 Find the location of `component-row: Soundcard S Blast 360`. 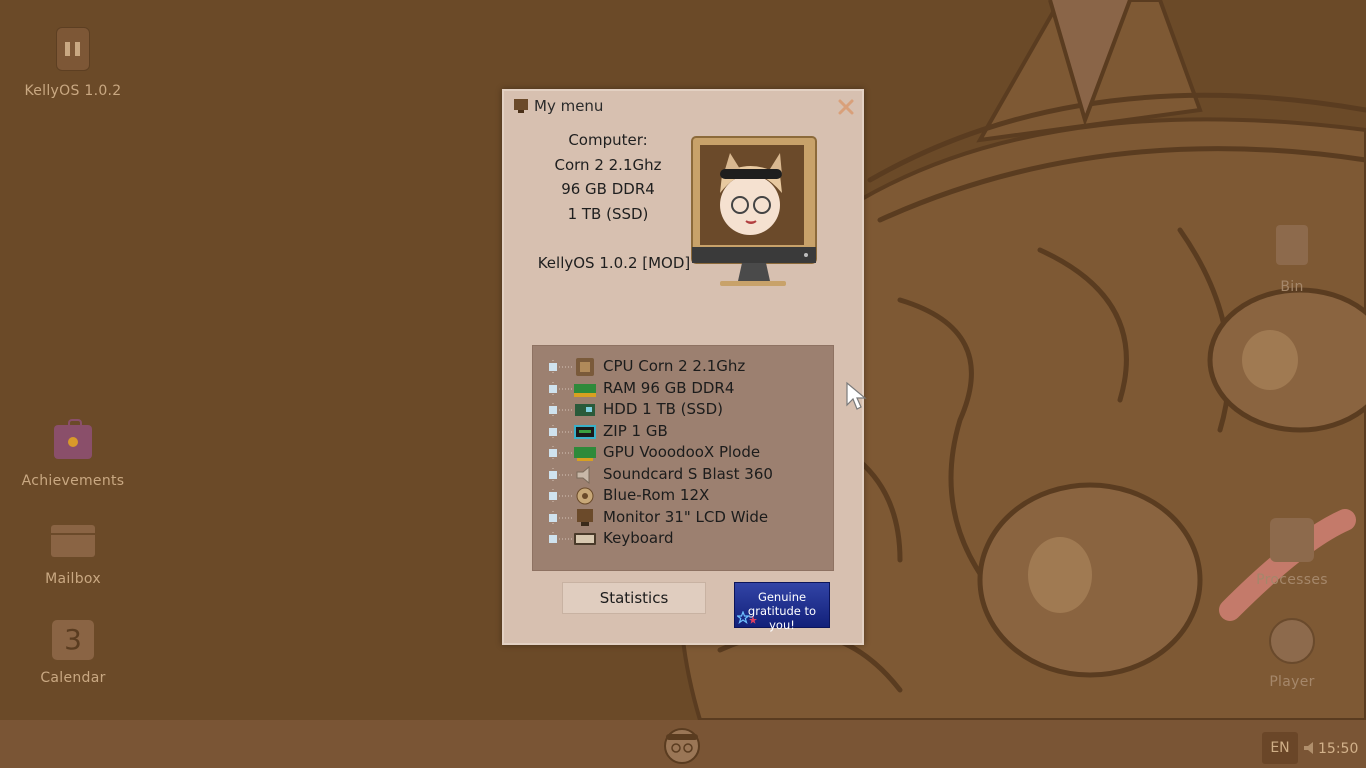

component-row: Soundcard S Blast 360 is located at coordinates (683, 475).